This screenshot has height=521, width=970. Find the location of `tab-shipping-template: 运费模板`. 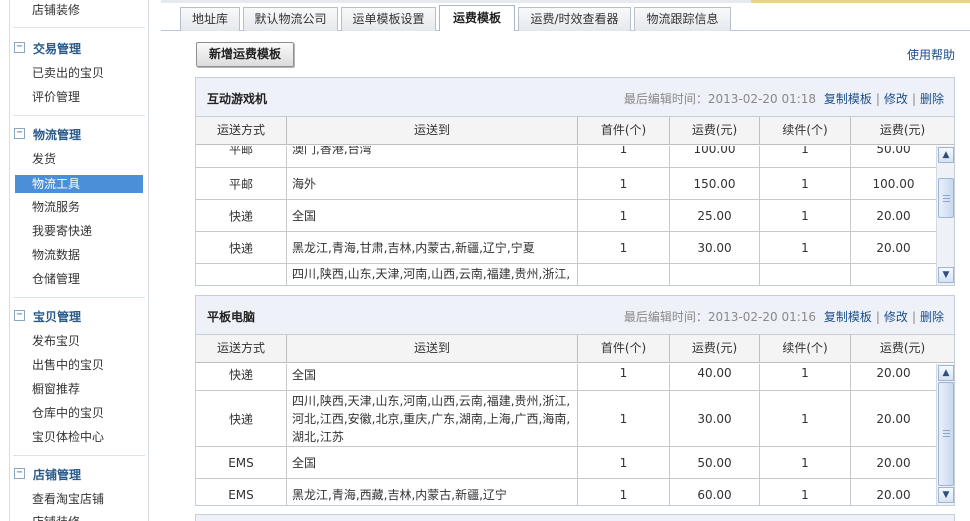

tab-shipping-template: 运费模板 is located at coordinates (477, 18).